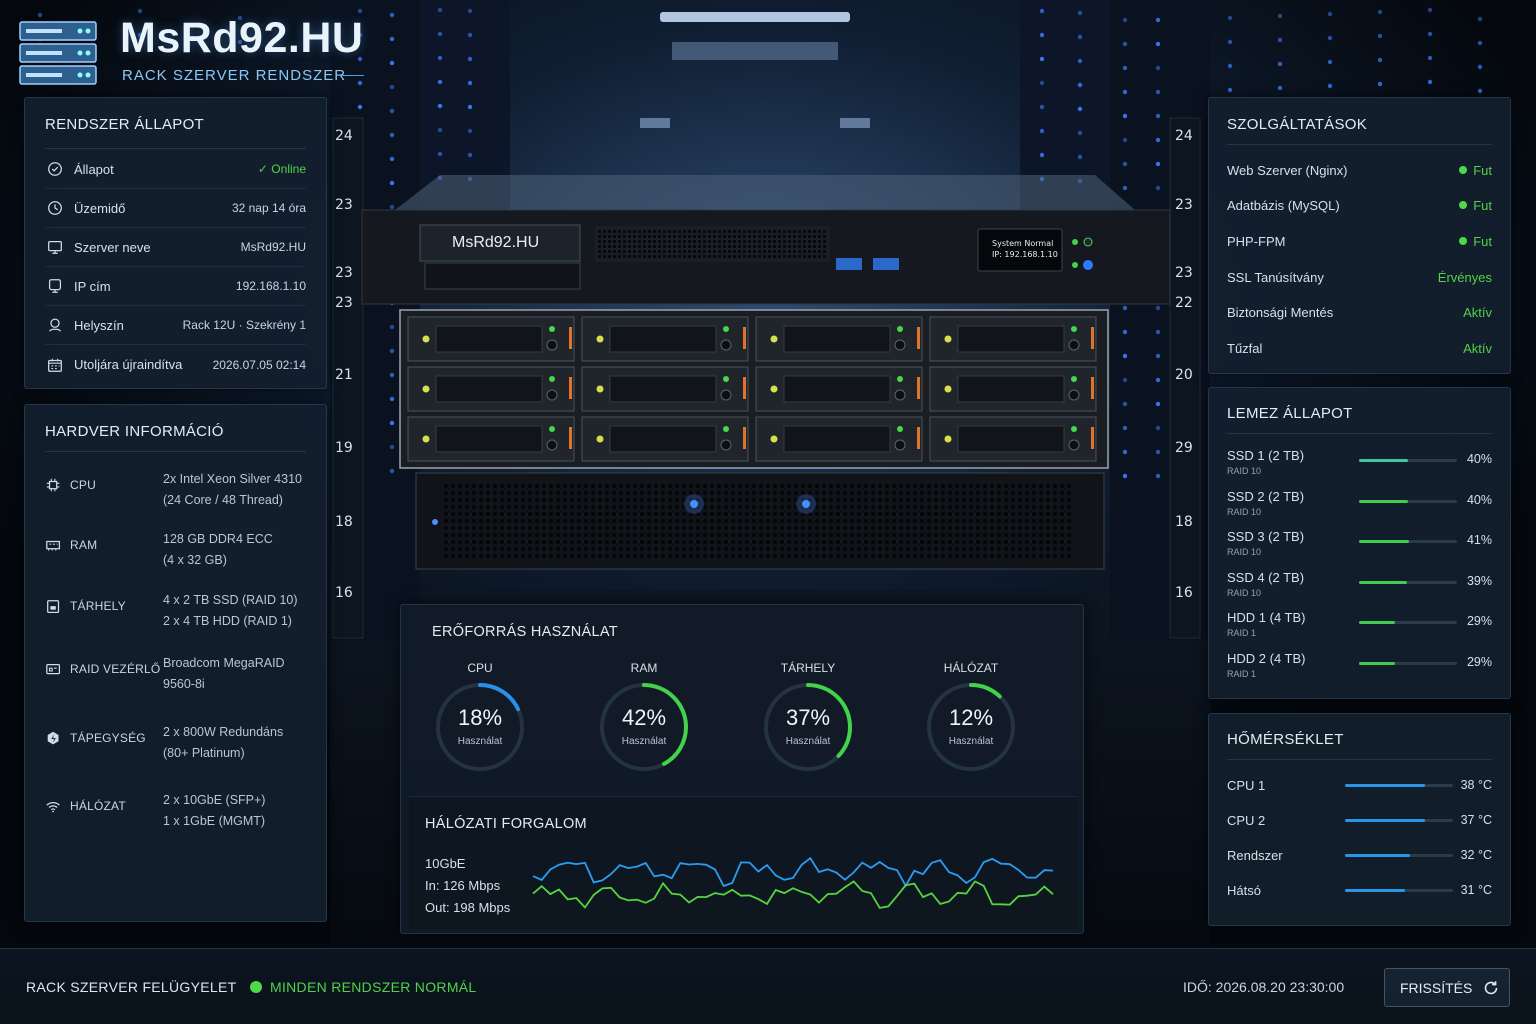  What do you see at coordinates (175, 325) in the screenshot?
I see `status-row: Helyszín Rack 12U · Szekrény 1` at bounding box center [175, 325].